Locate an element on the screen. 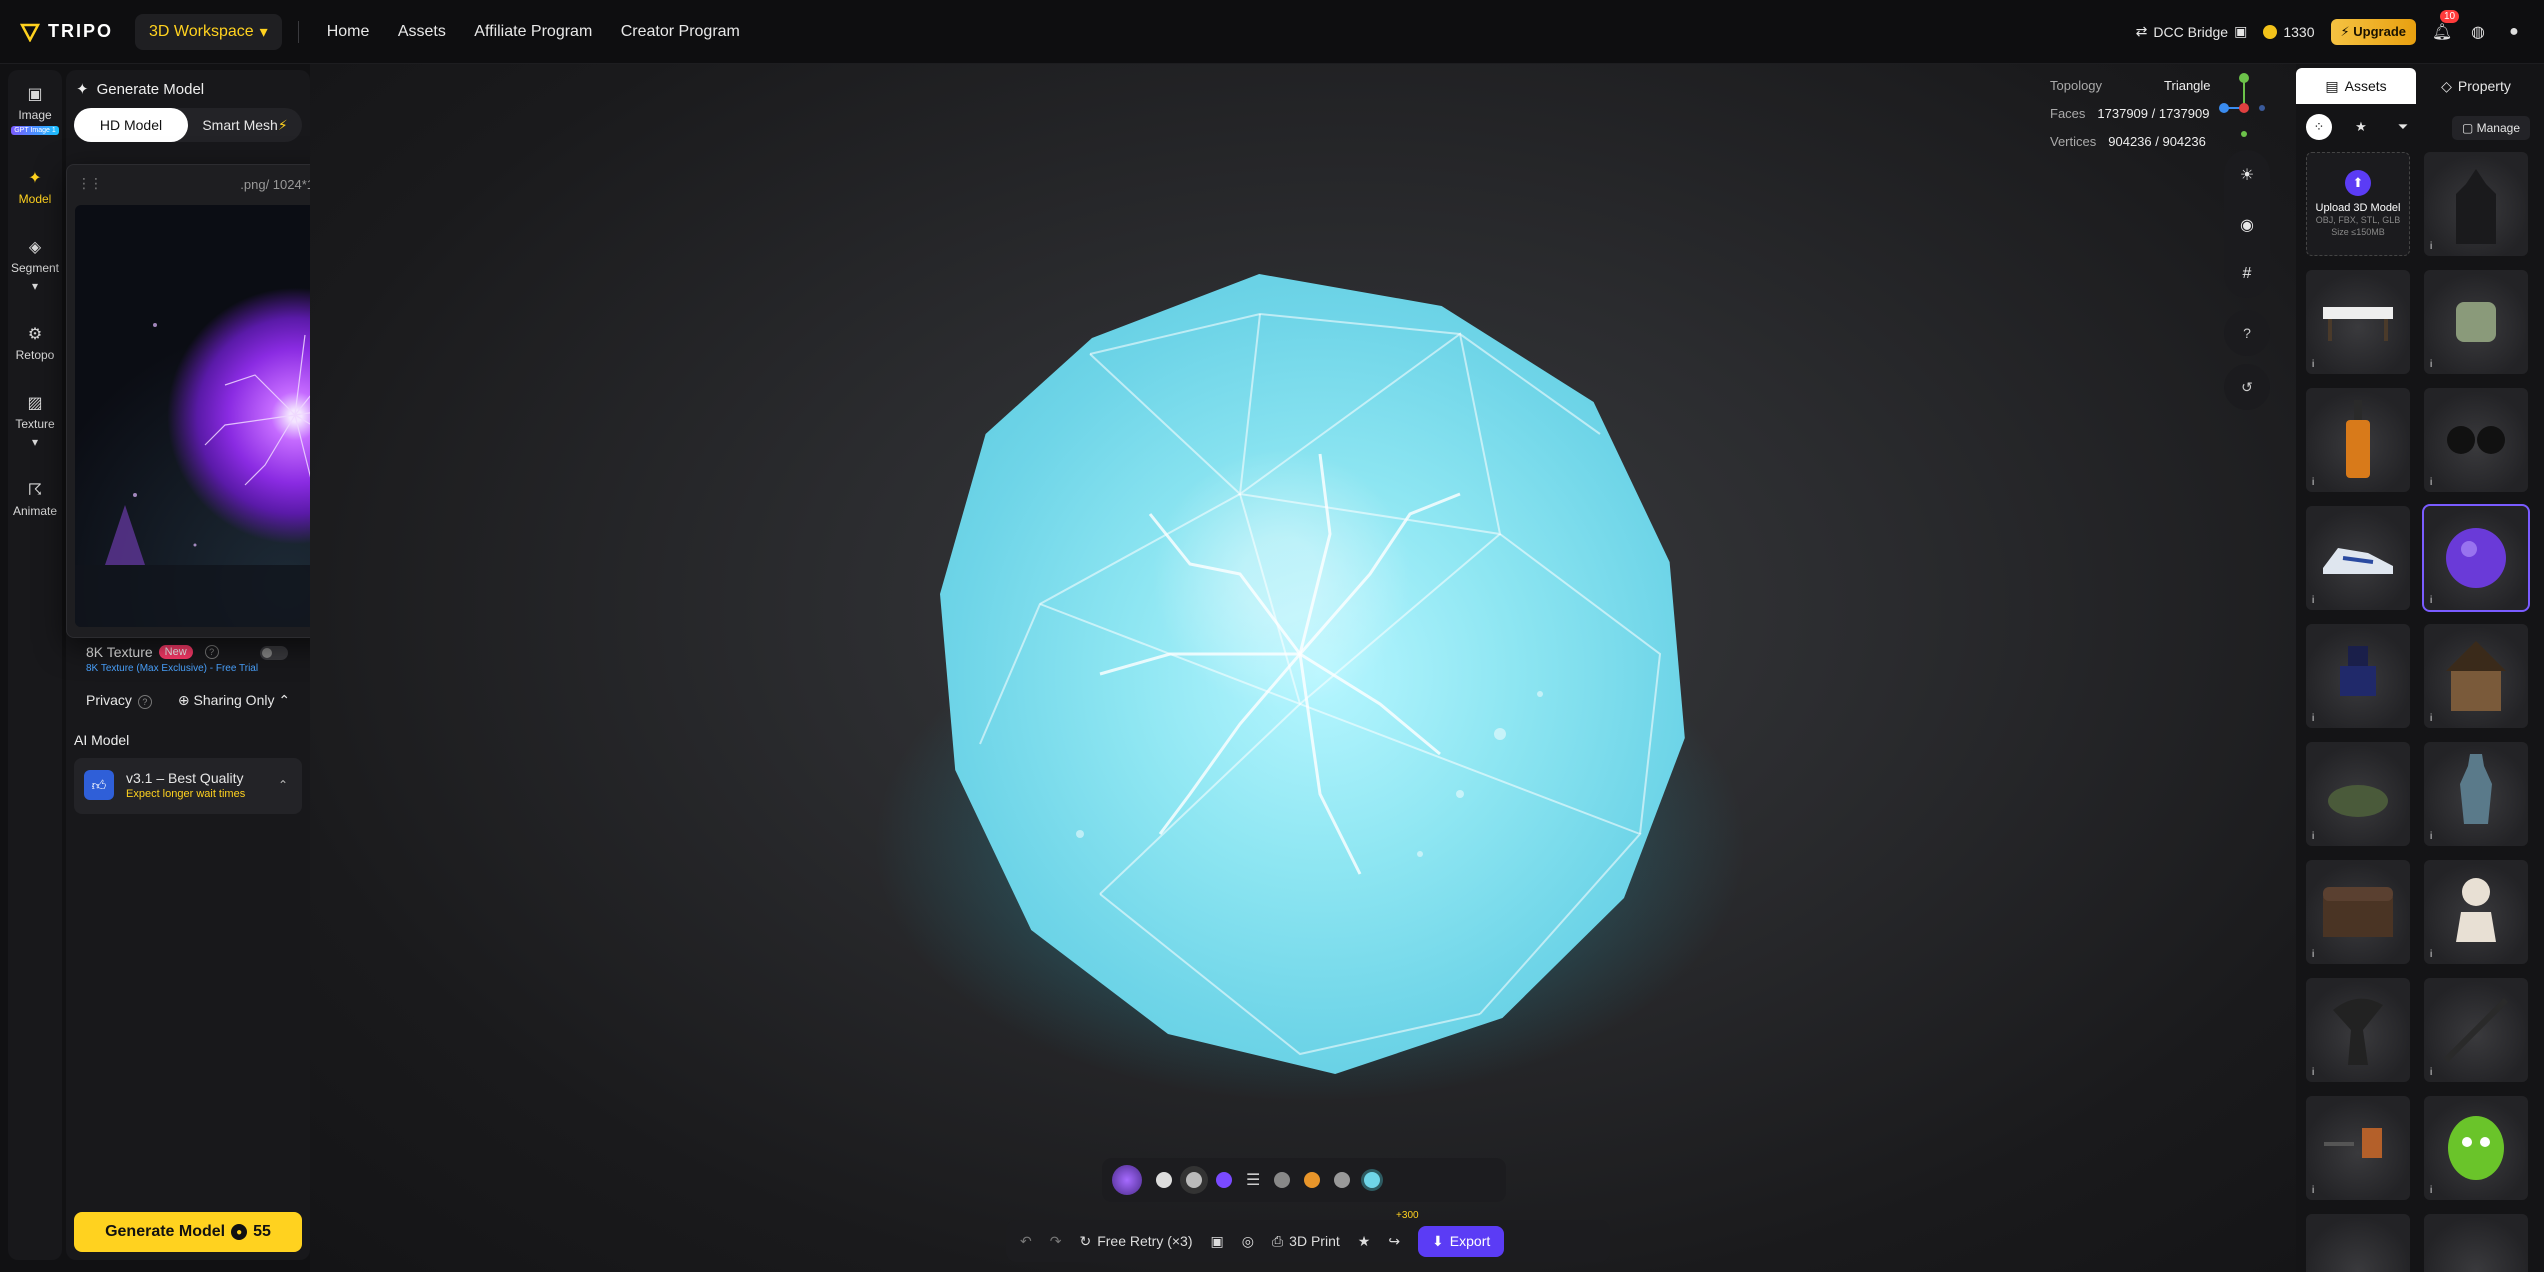 The width and height of the screenshot is (2544, 1272). asset-sword: i is located at coordinates (2476, 1030).